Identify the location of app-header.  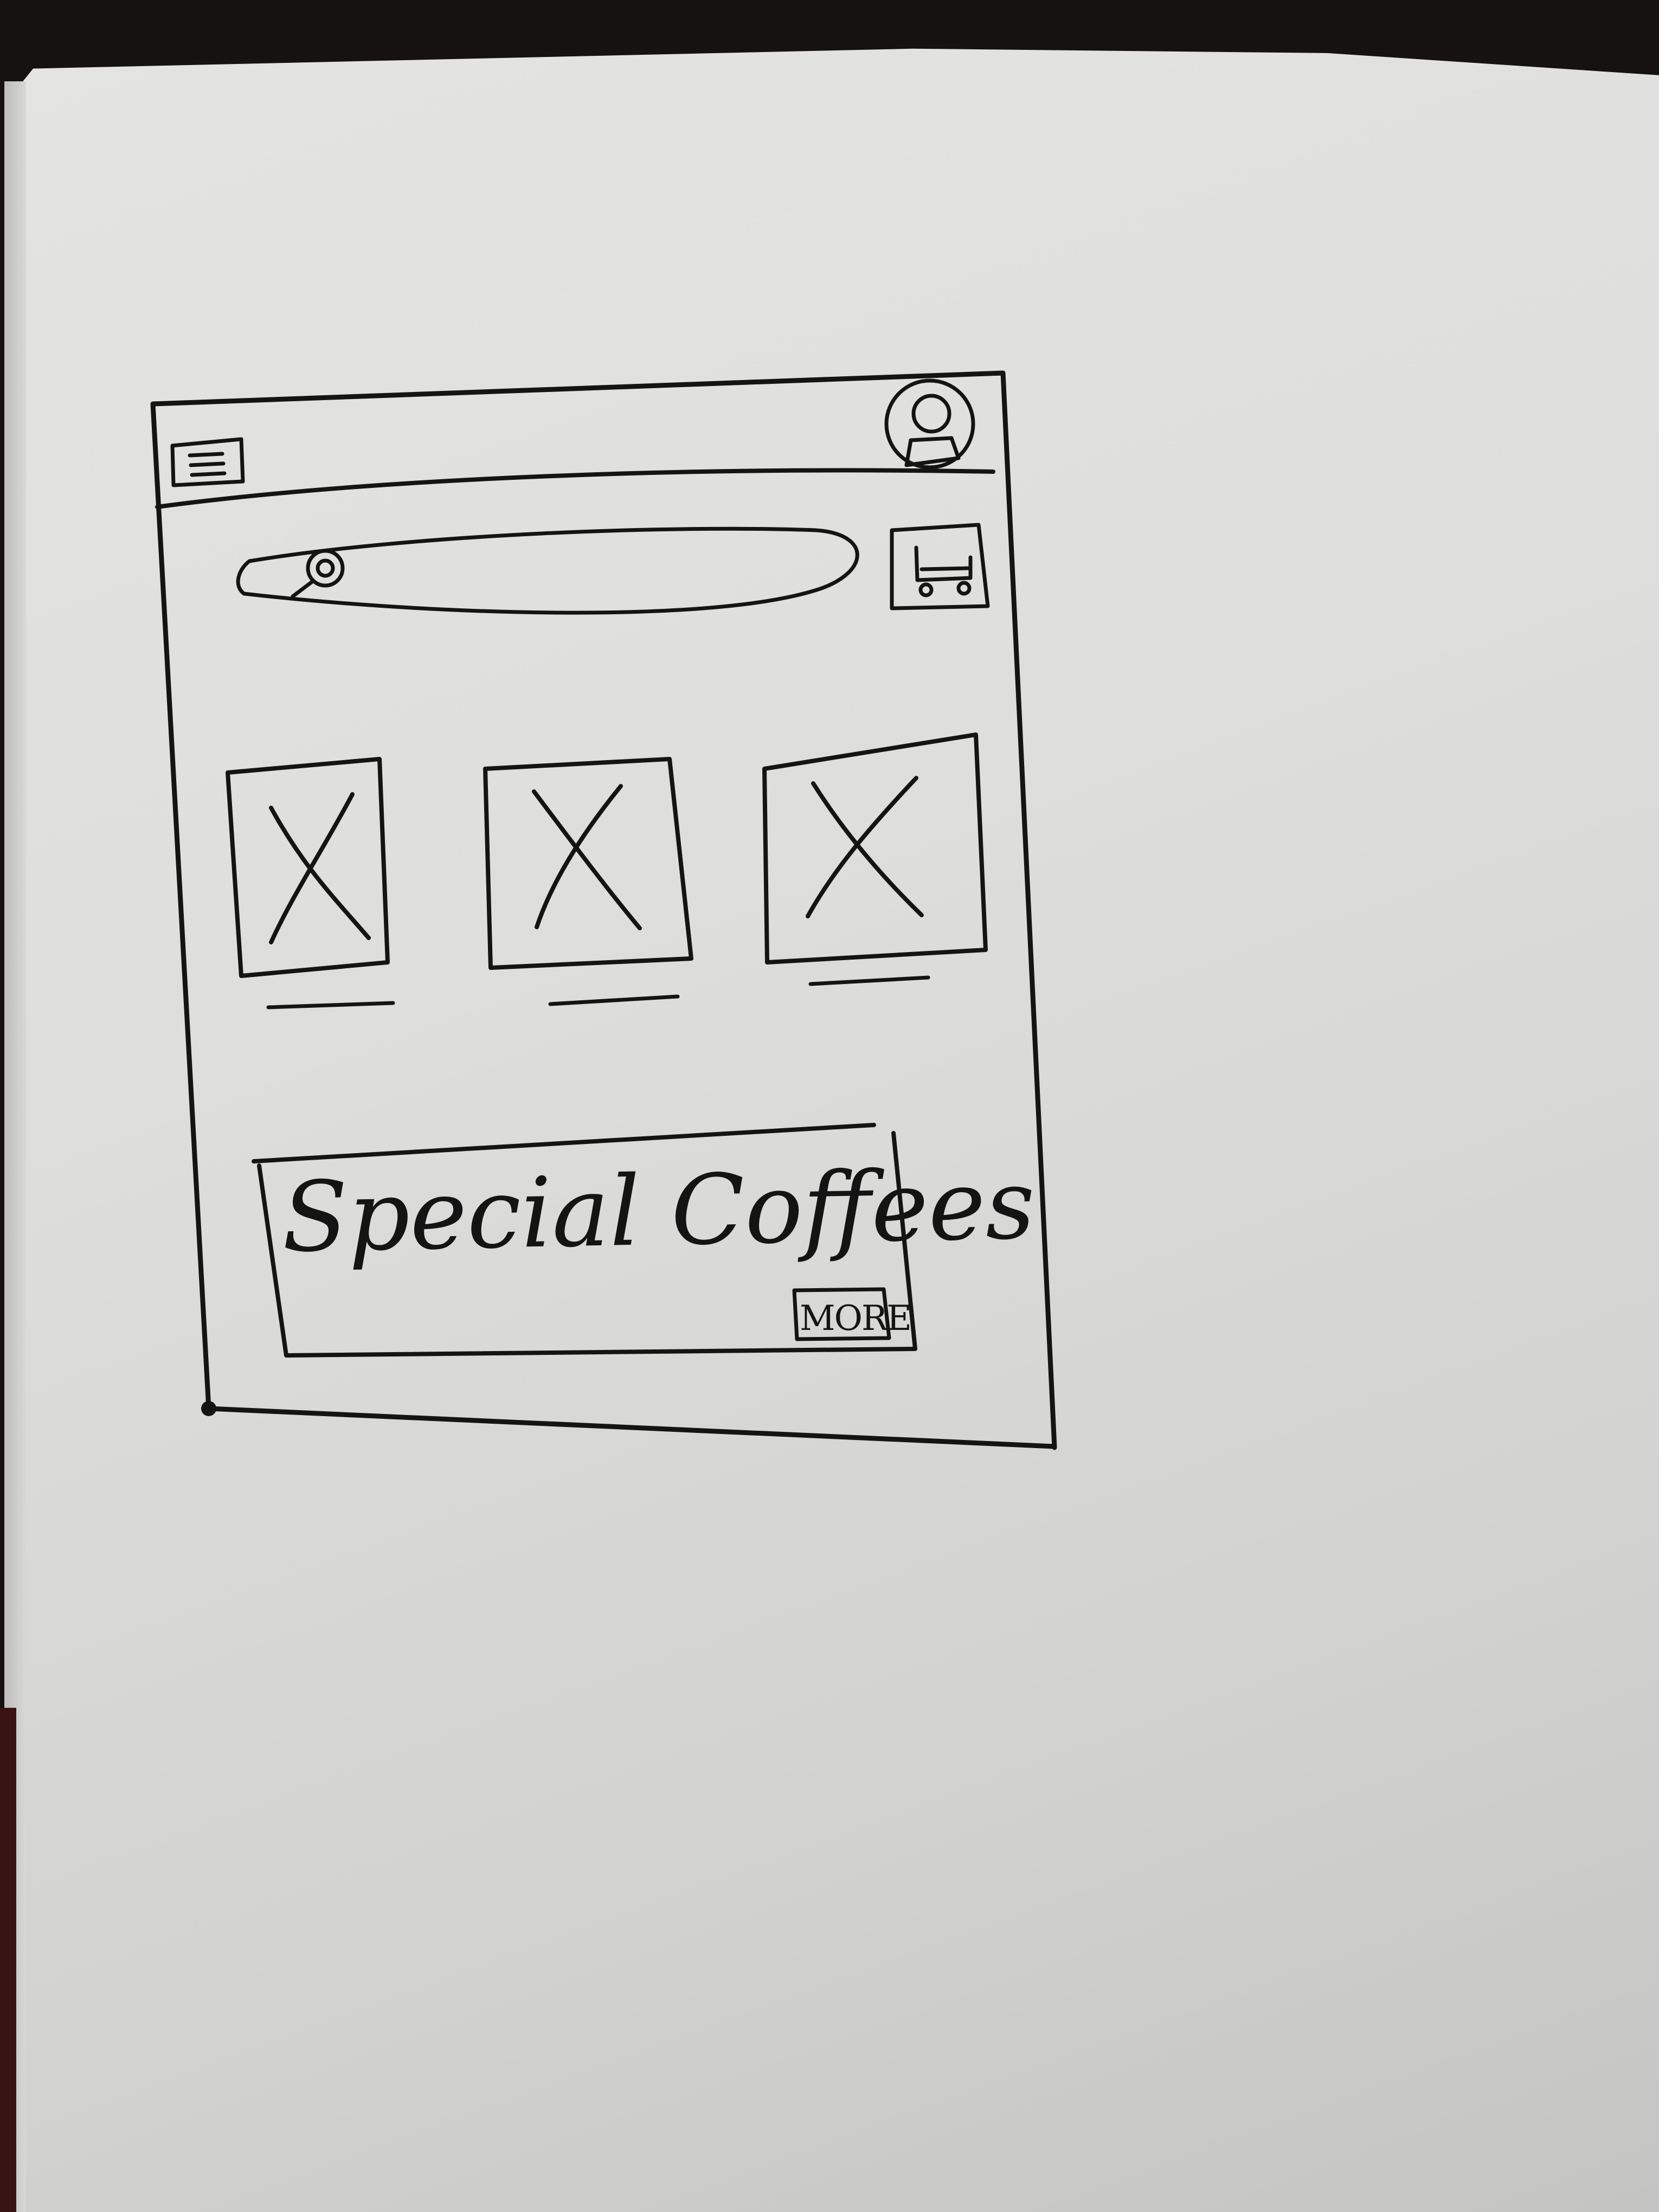
(575, 488).